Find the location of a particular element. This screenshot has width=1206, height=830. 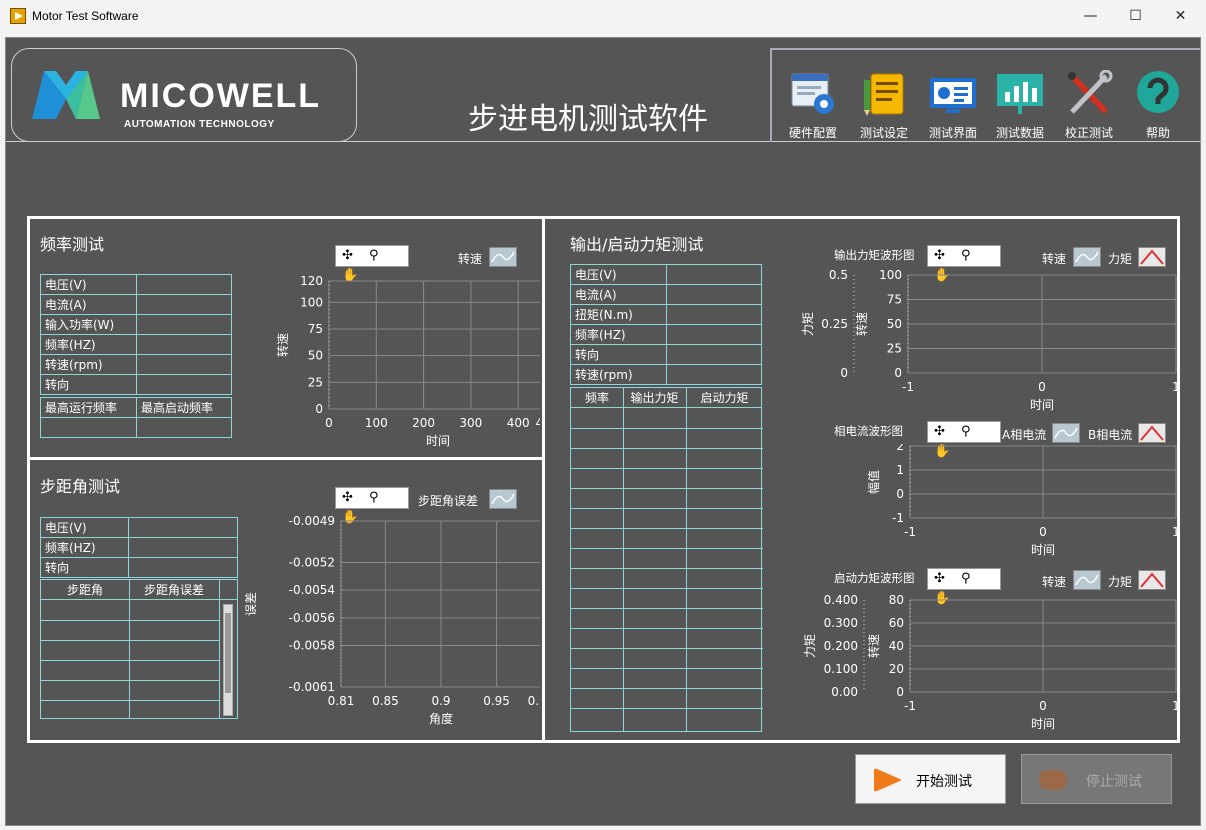

y-tick-label: 0.100 is located at coordinates (841, 669).